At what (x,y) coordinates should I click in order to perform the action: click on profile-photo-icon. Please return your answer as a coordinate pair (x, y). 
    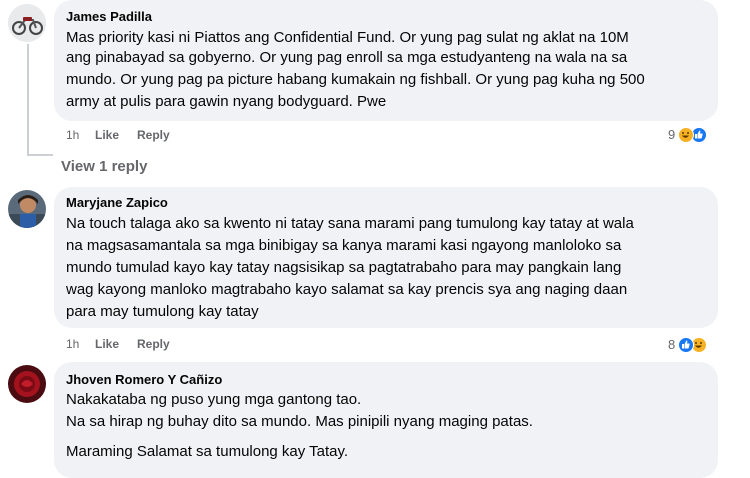
    Looking at the image, I should click on (27, 209).